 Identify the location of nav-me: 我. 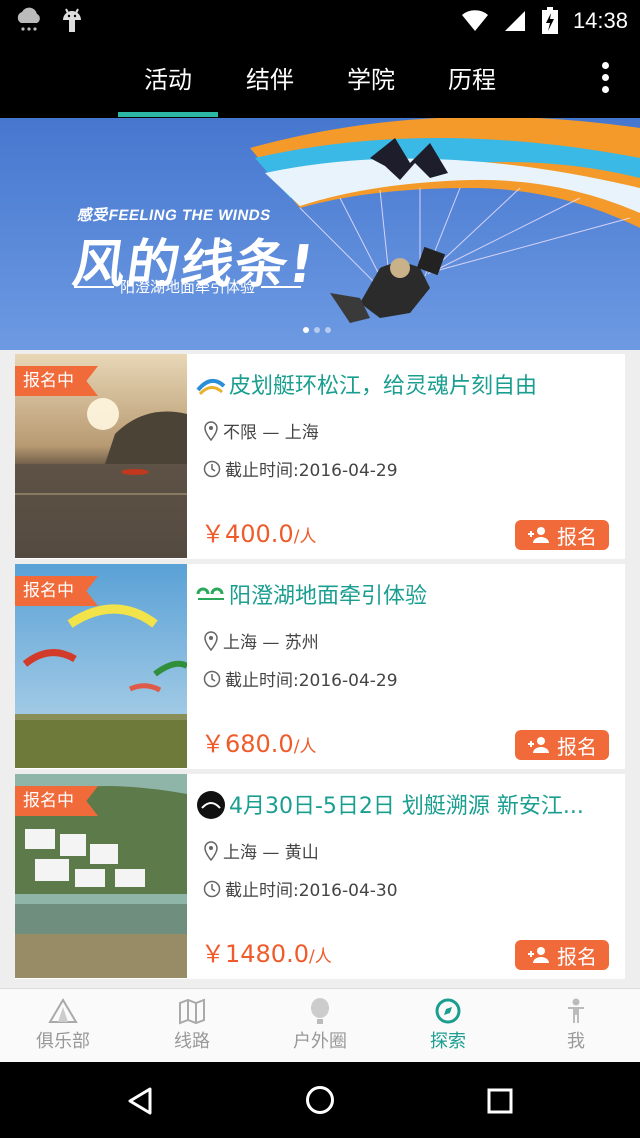
(576, 1025).